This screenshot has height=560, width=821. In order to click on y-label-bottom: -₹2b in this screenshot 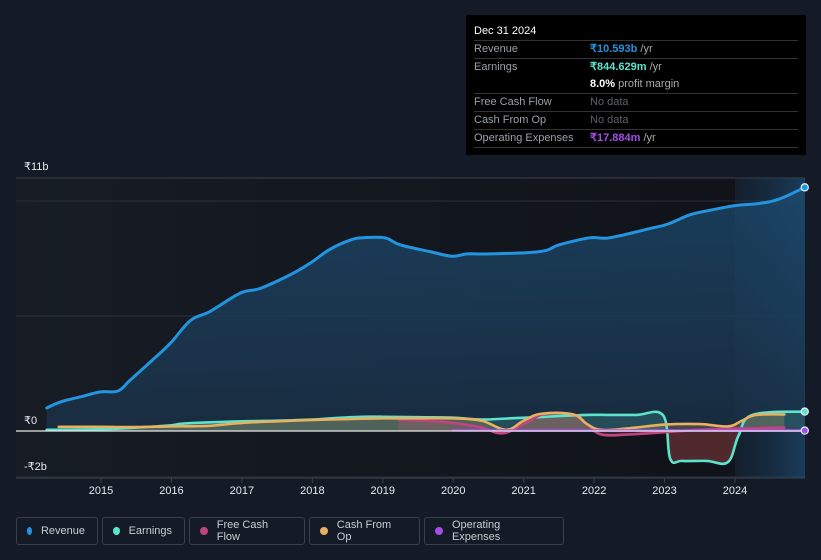, I will do `click(35, 467)`.